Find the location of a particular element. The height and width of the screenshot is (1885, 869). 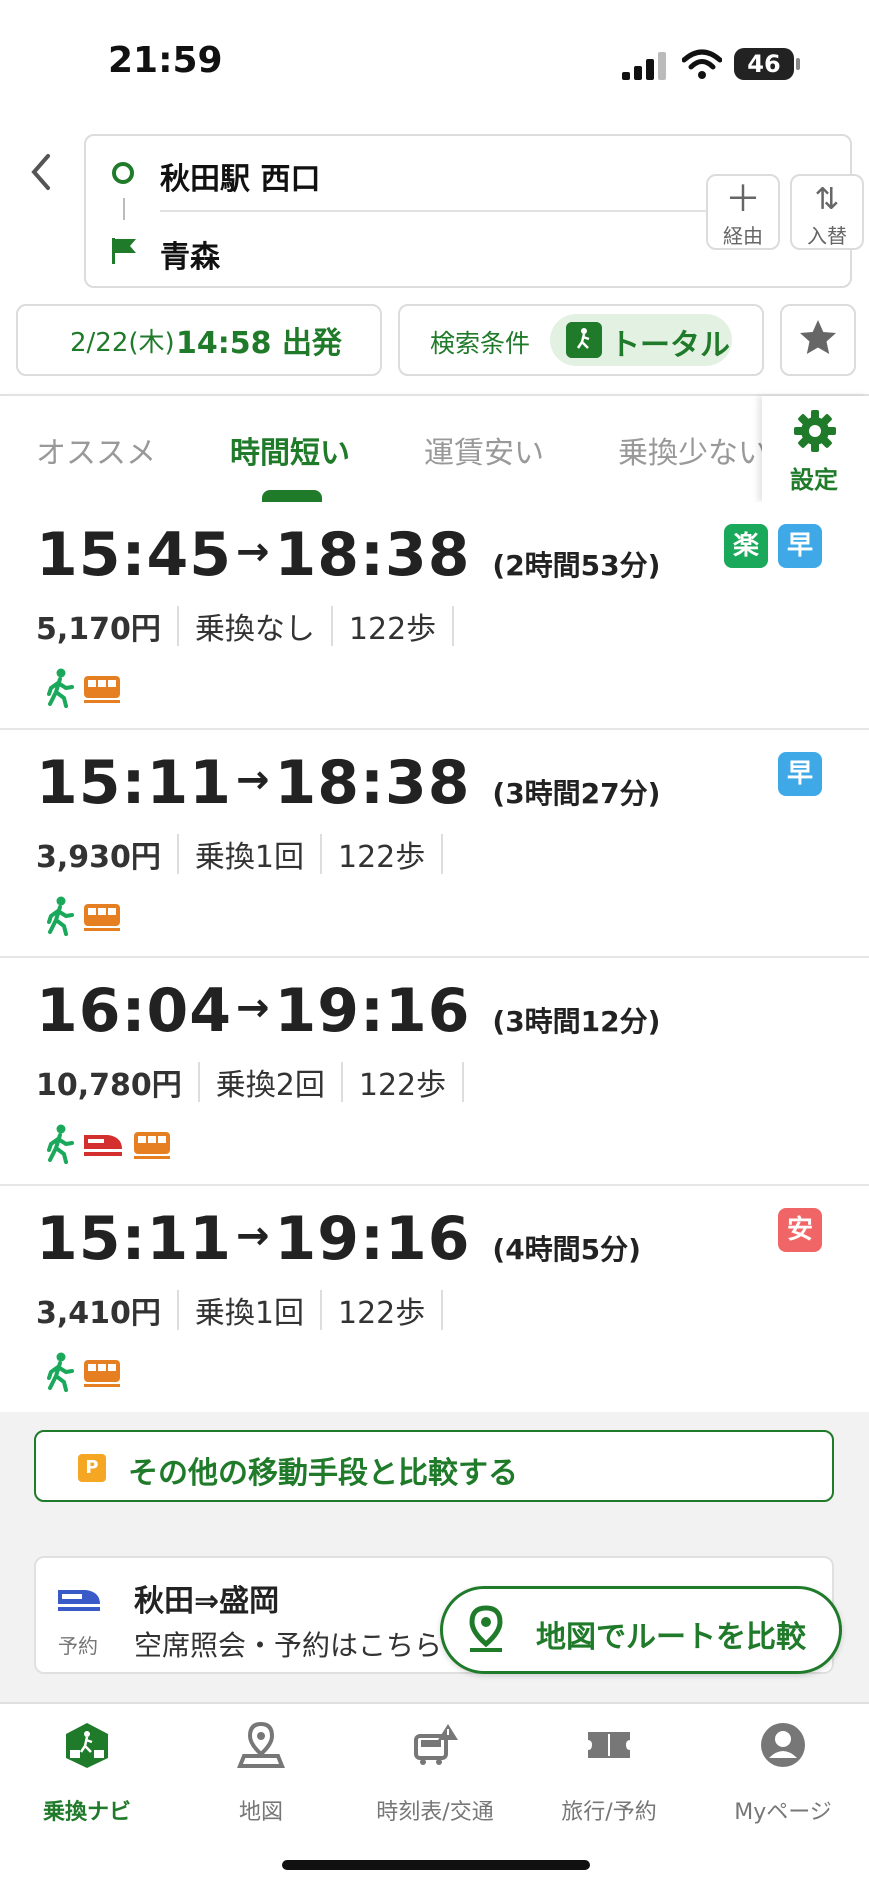

destination-flag-icon is located at coordinates (124, 251).